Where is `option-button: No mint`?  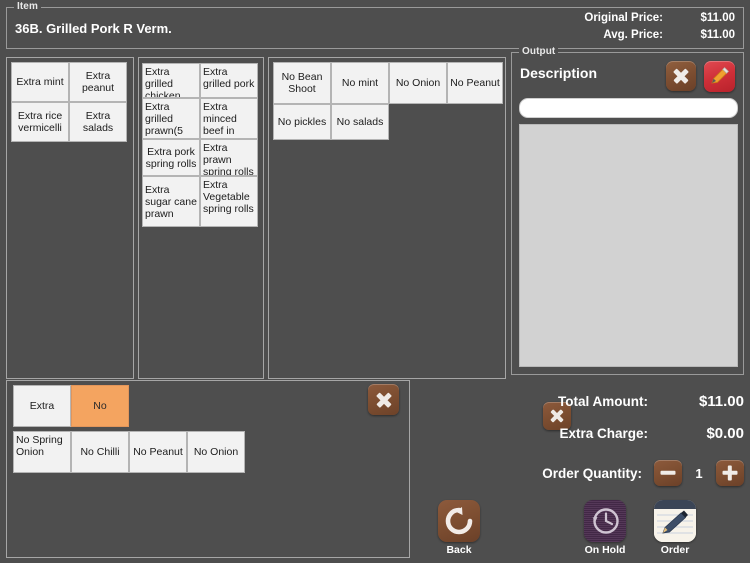 option-button: No mint is located at coordinates (360, 83).